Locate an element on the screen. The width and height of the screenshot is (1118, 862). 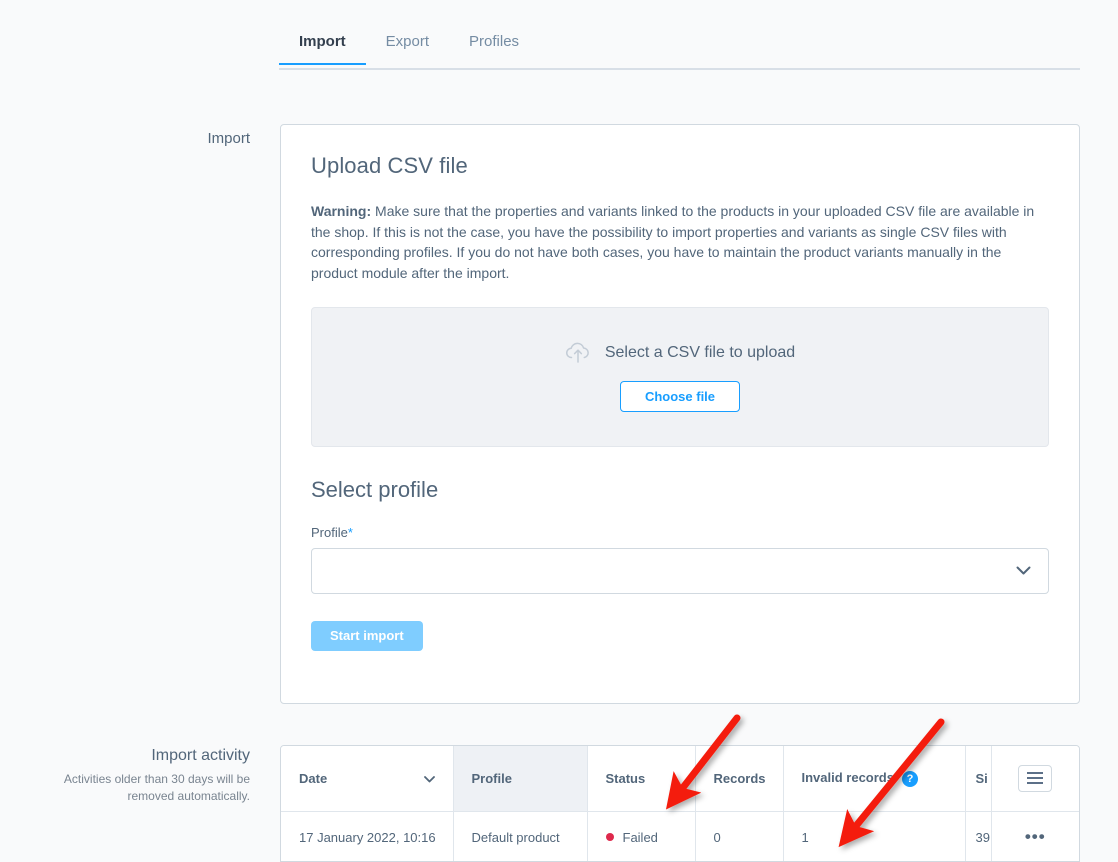
required-marker: * is located at coordinates (350, 532).